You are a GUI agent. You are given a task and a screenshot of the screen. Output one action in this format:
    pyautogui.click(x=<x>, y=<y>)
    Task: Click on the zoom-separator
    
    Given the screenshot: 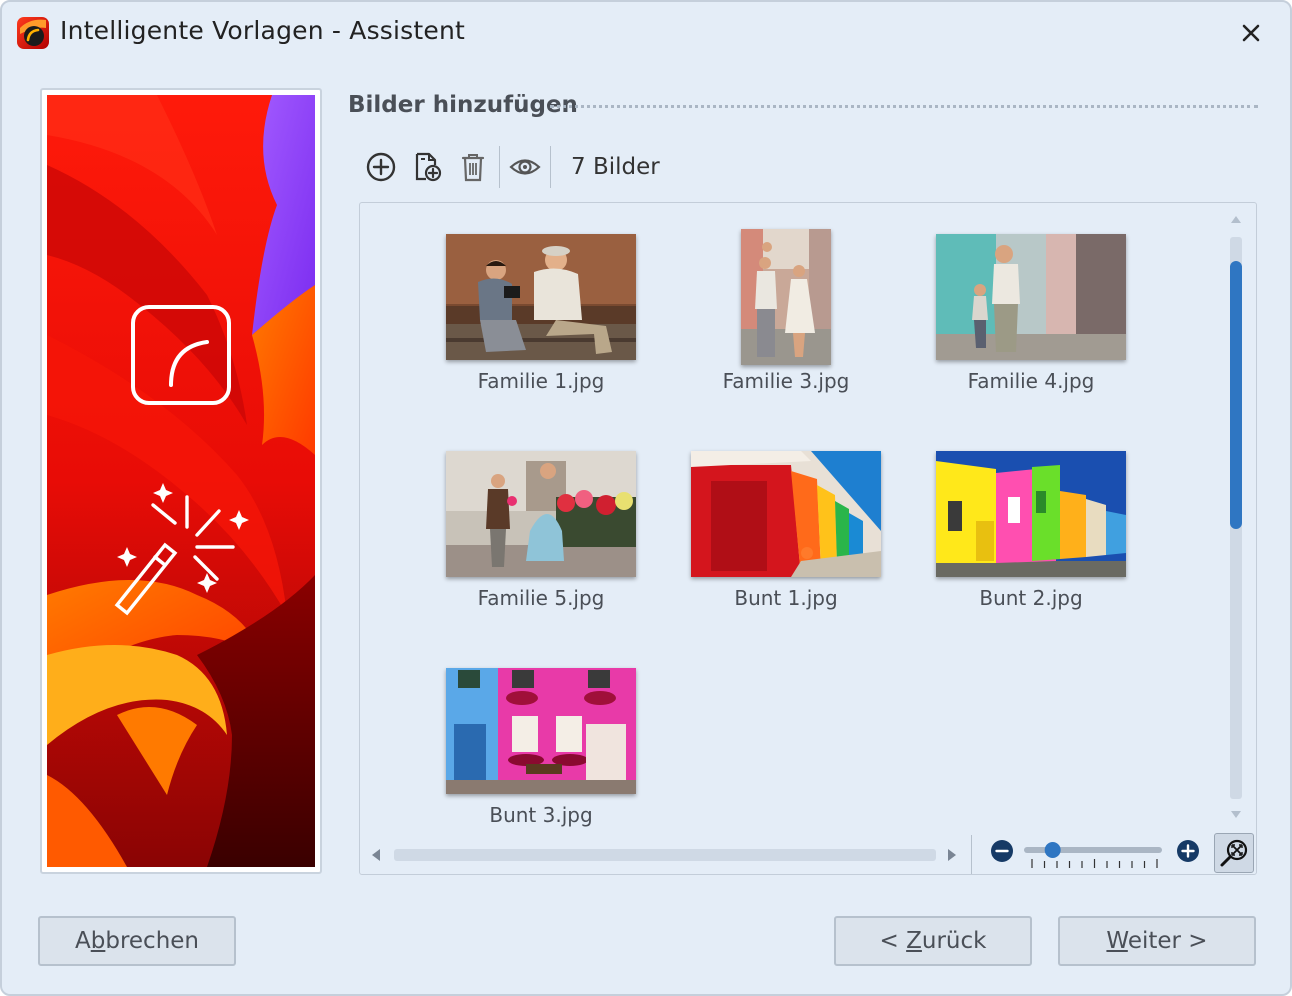 What is the action you would take?
    pyautogui.click(x=971, y=854)
    